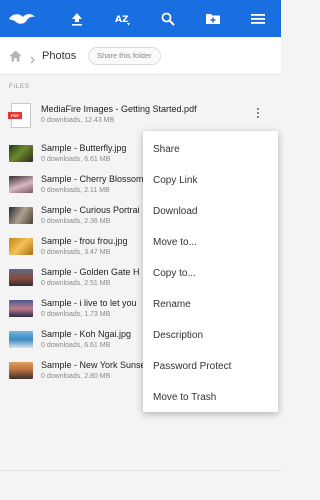 This screenshot has width=320, height=500. I want to click on menu-item-move-to-trash: Move to Trash, so click(184, 397).